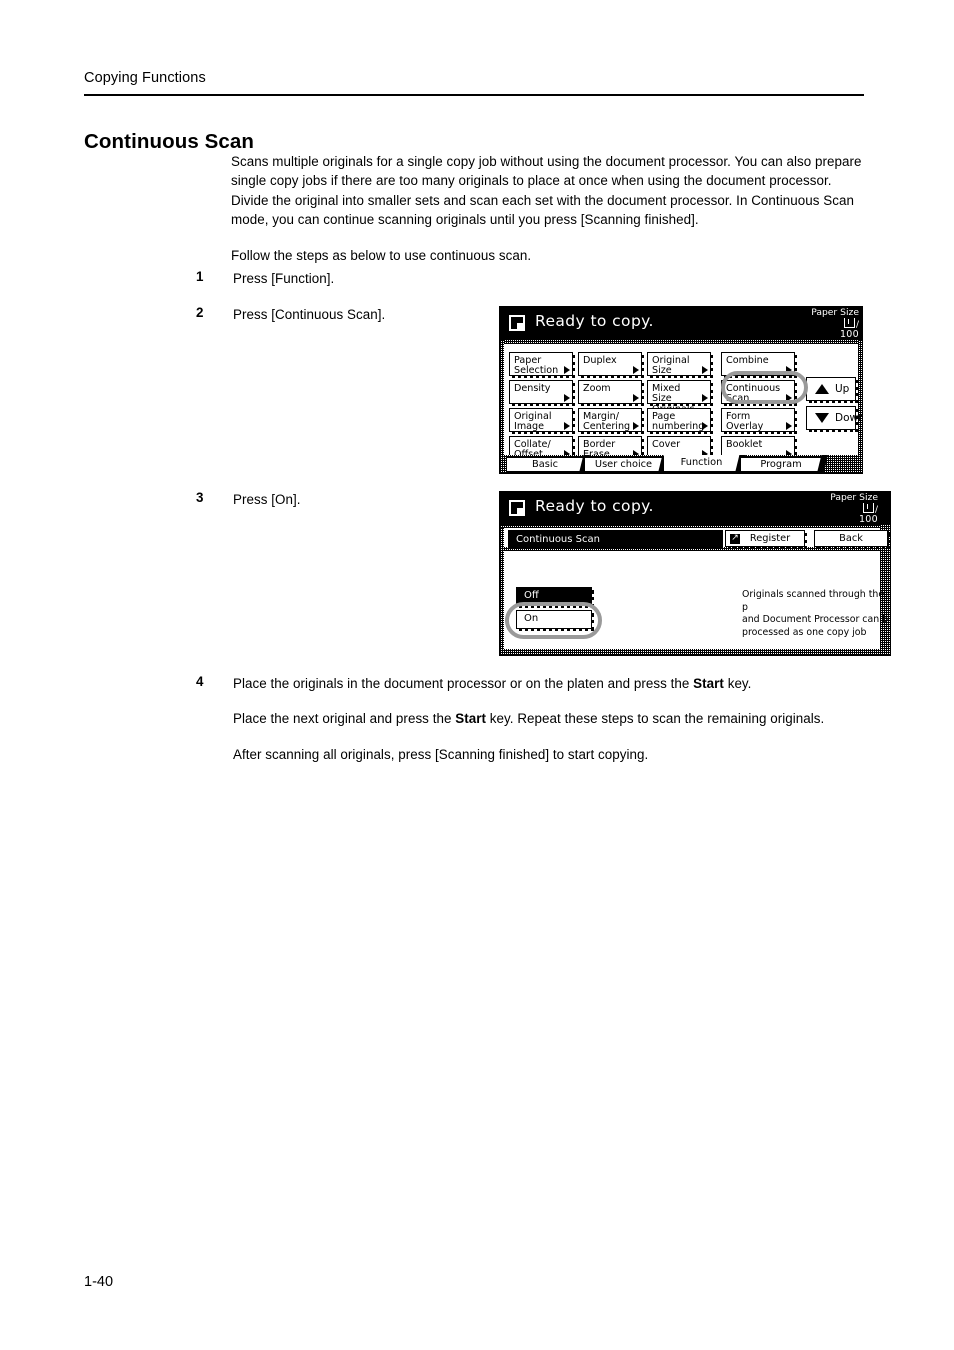  What do you see at coordinates (849, 323) in the screenshot?
I see `paper-tray-icon` at bounding box center [849, 323].